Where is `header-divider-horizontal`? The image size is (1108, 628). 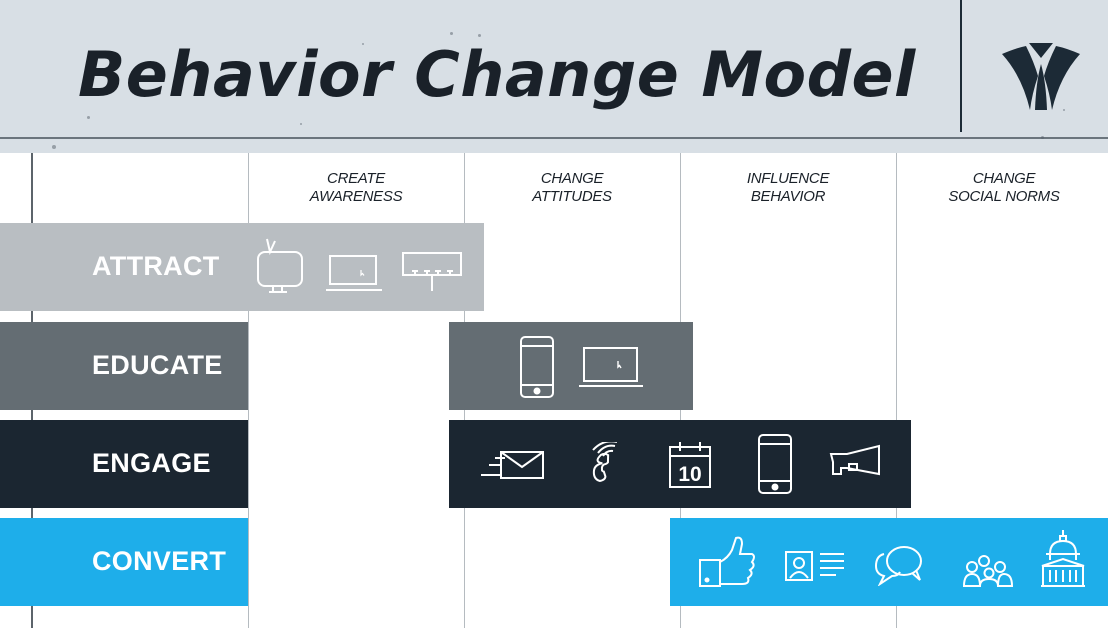
header-divider-horizontal is located at coordinates (554, 138).